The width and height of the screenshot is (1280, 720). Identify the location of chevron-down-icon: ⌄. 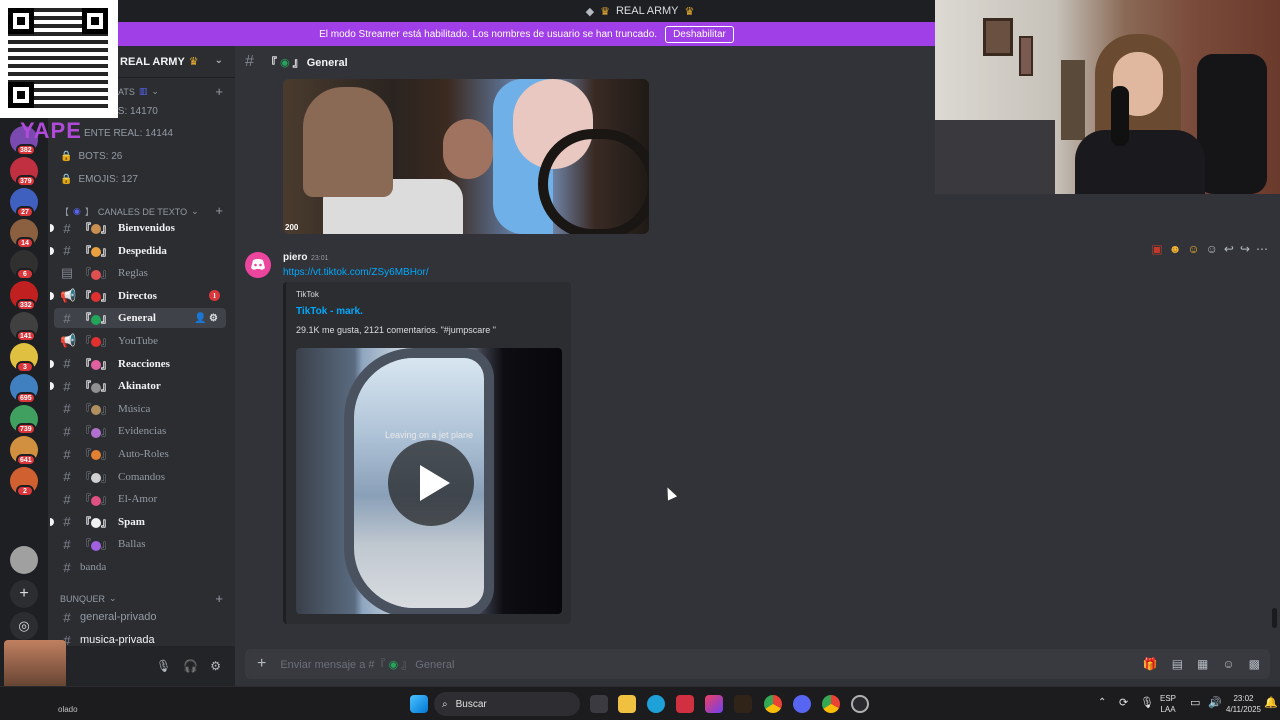
(219, 60).